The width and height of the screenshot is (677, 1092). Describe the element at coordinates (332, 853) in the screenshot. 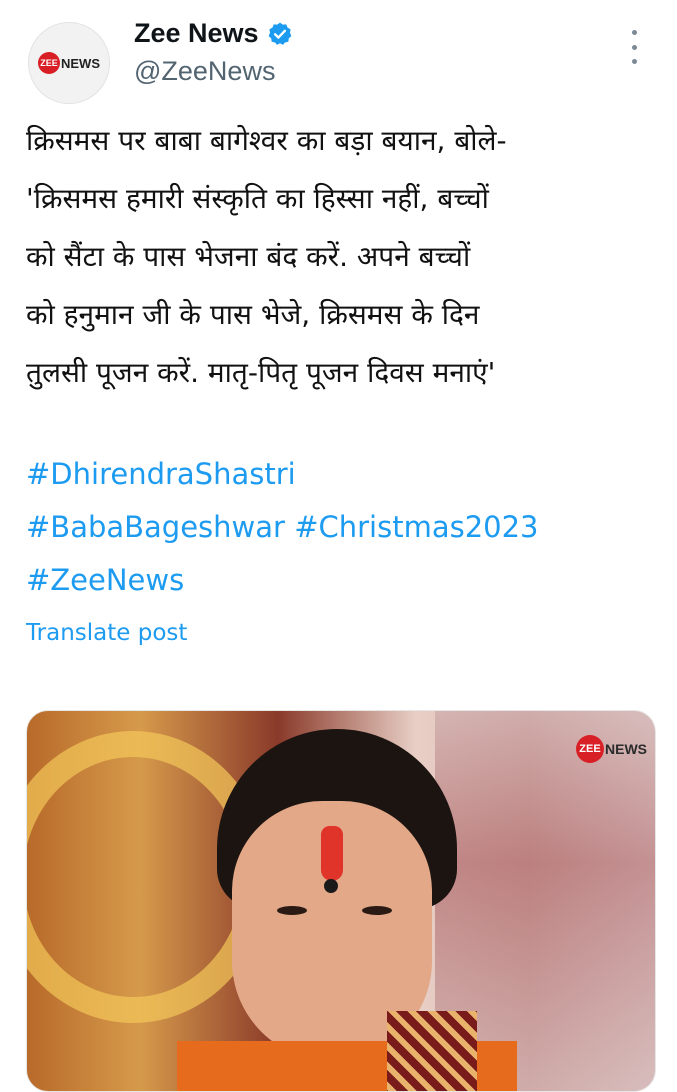

I see `tilak-mark` at that location.